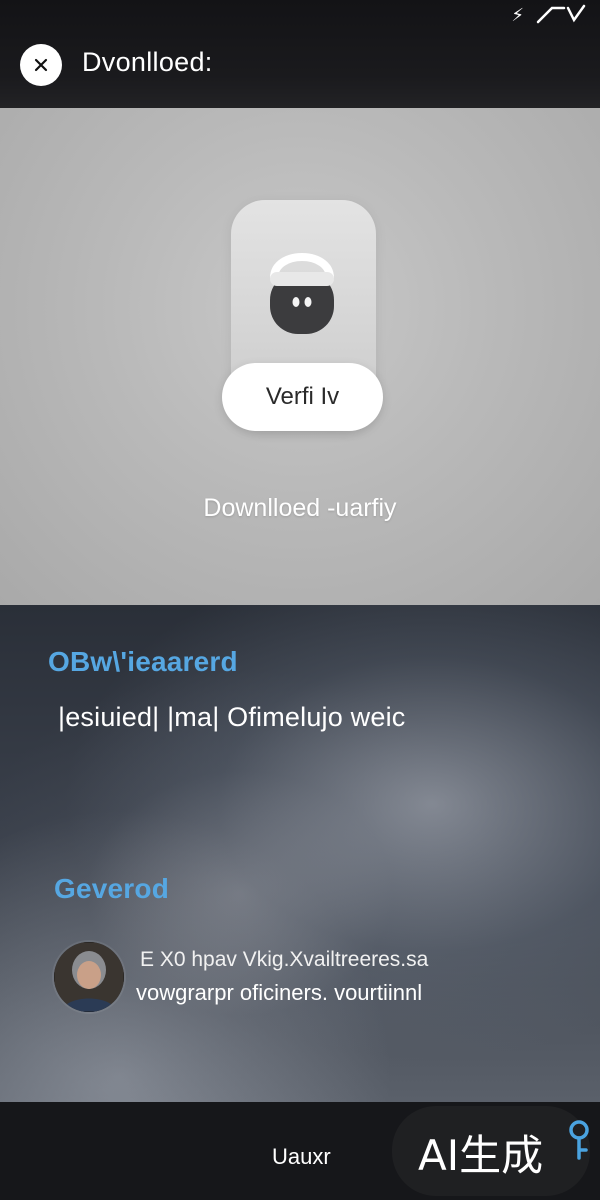  I want to click on verify-button-label: Verfi Iv, so click(302, 396).